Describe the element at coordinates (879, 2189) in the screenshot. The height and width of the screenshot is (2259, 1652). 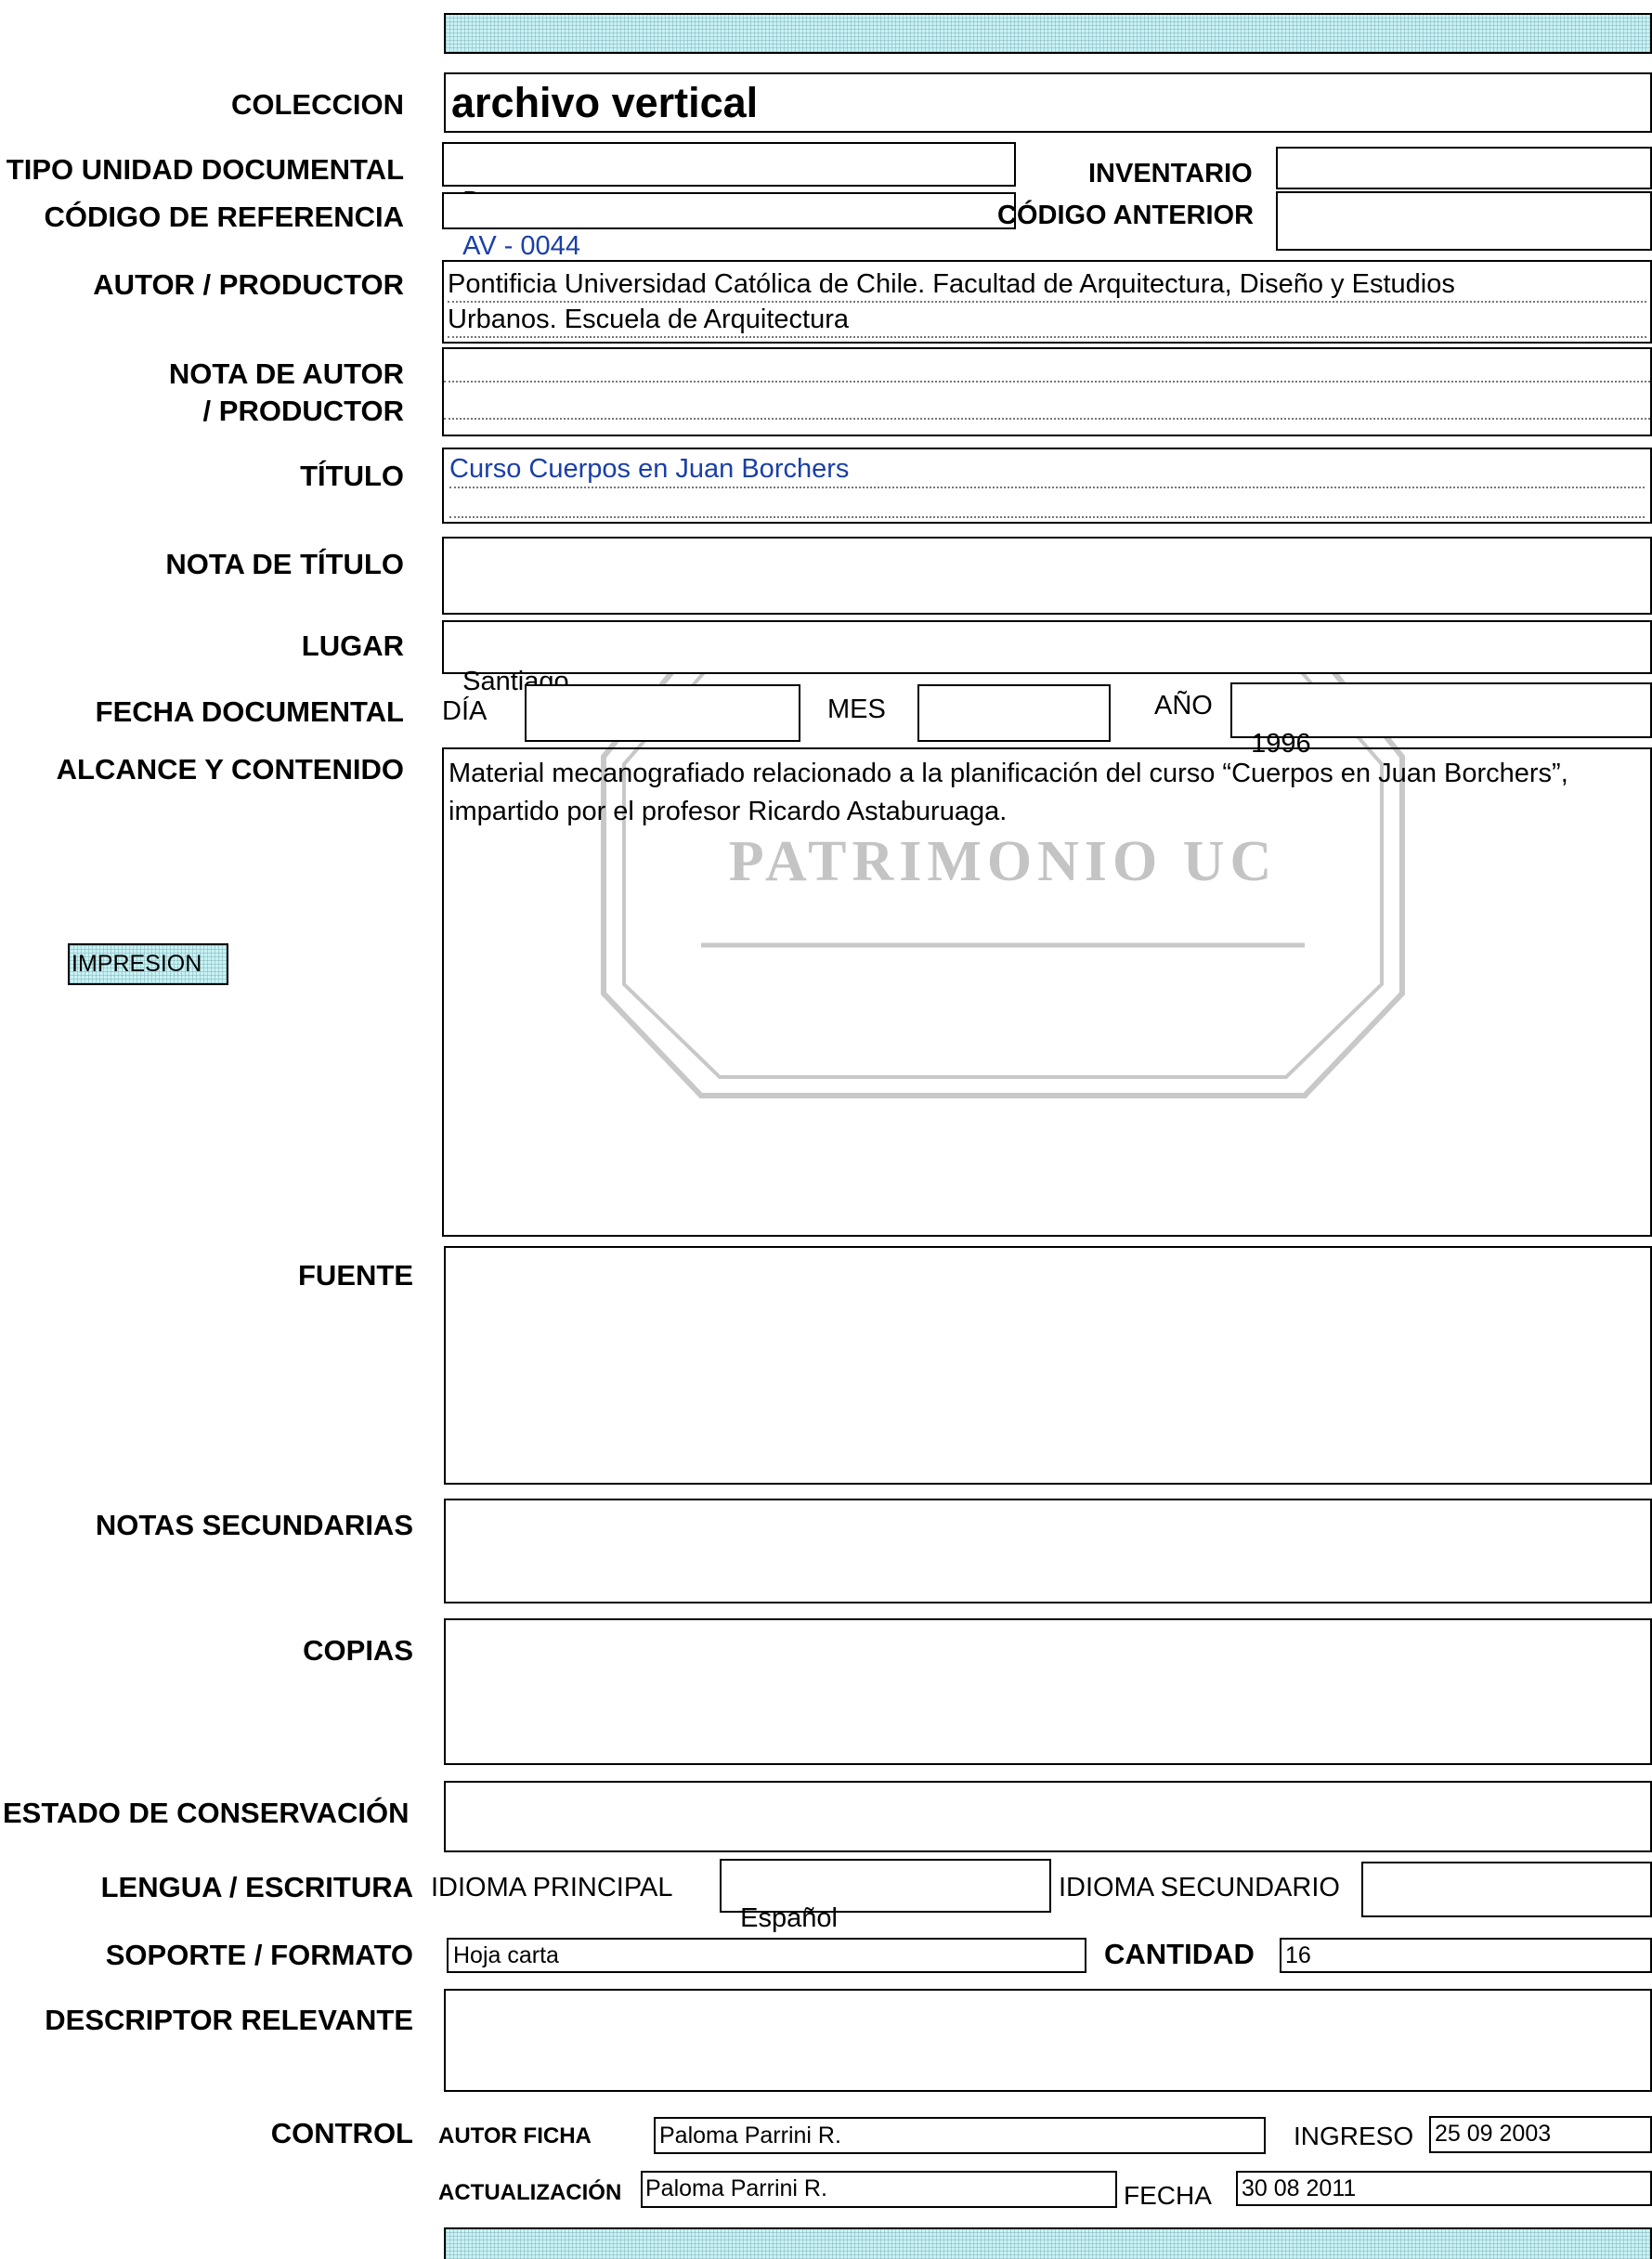
I see `actualizacion-field: Paloma Parrini R.` at that location.